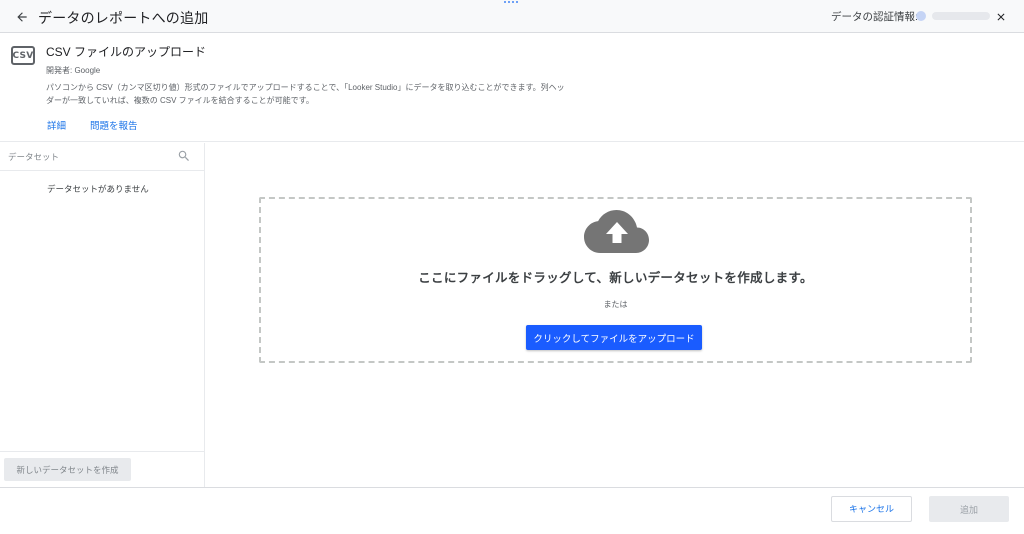 The image size is (1024, 534). I want to click on csv-file-icon: CSV, so click(23, 55).